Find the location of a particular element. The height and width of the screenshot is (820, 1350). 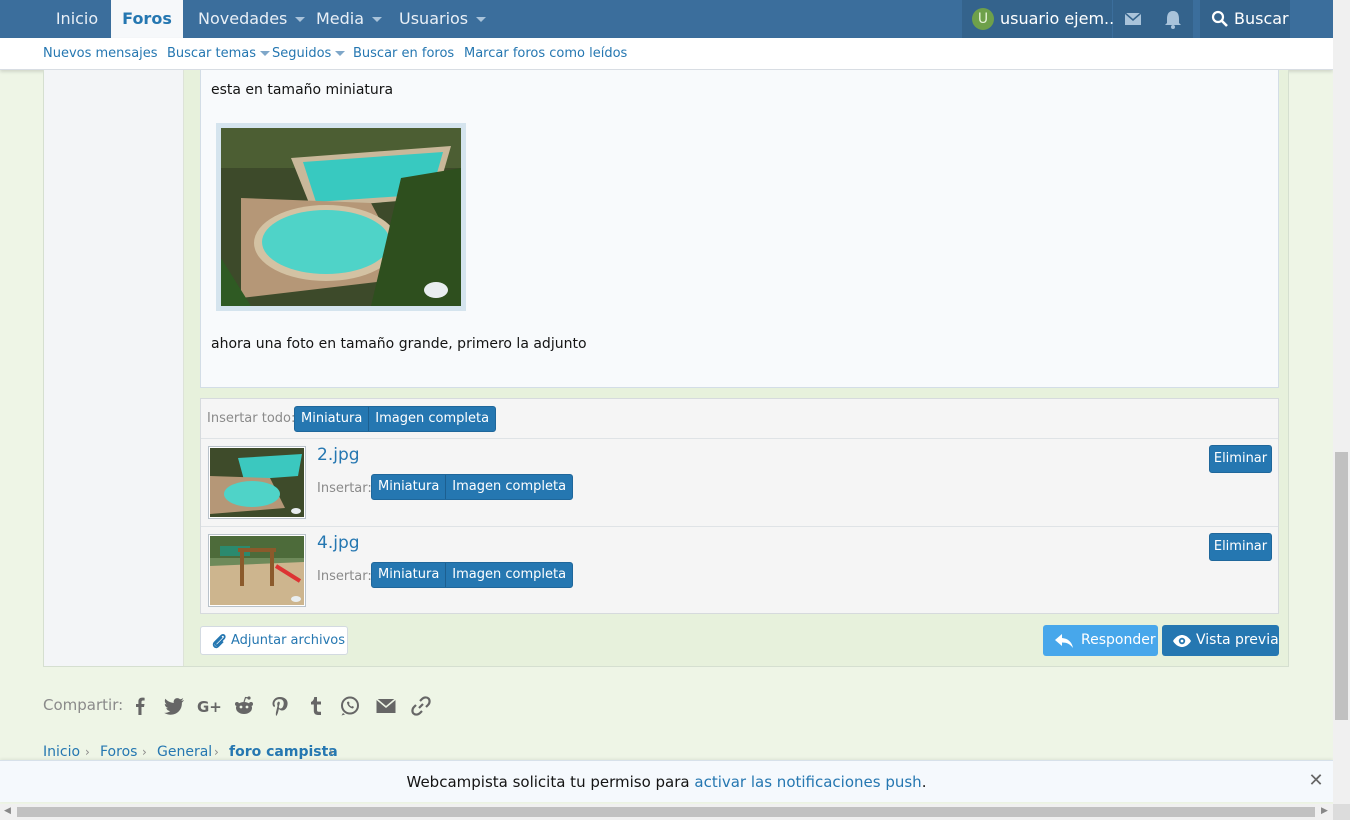

tab-novedades: Novedades is located at coordinates (252, 19).